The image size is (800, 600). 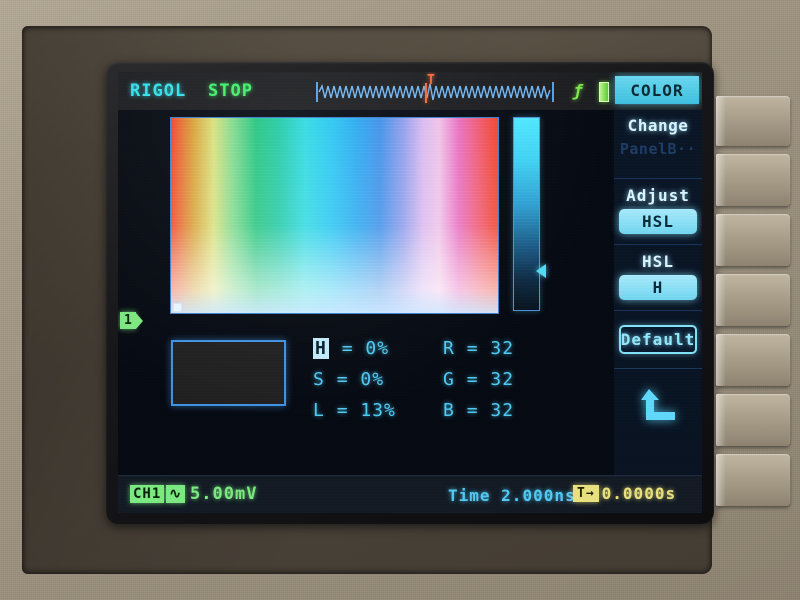 What do you see at coordinates (657, 90) in the screenshot?
I see `tab-color: COLOR` at bounding box center [657, 90].